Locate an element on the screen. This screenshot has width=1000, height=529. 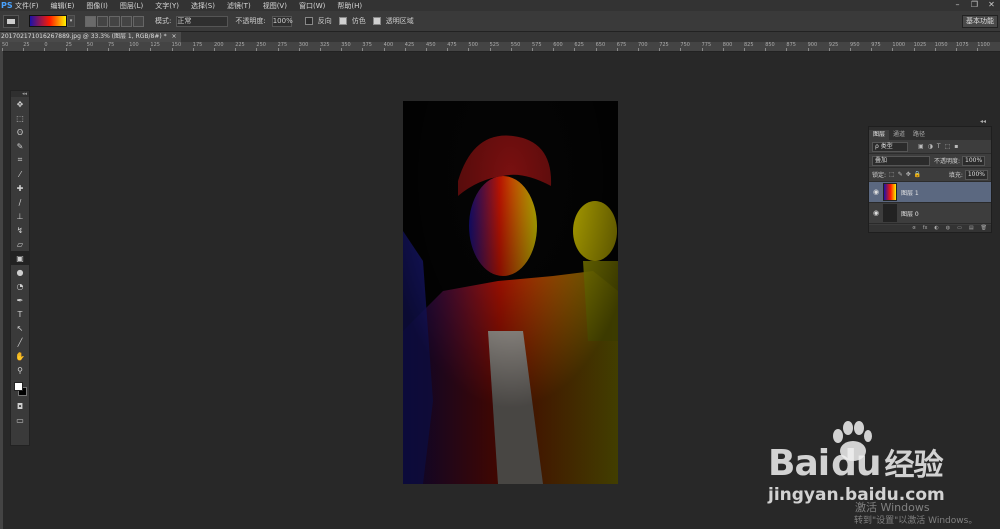
minimize-button: – is located at coordinates (957, 4).